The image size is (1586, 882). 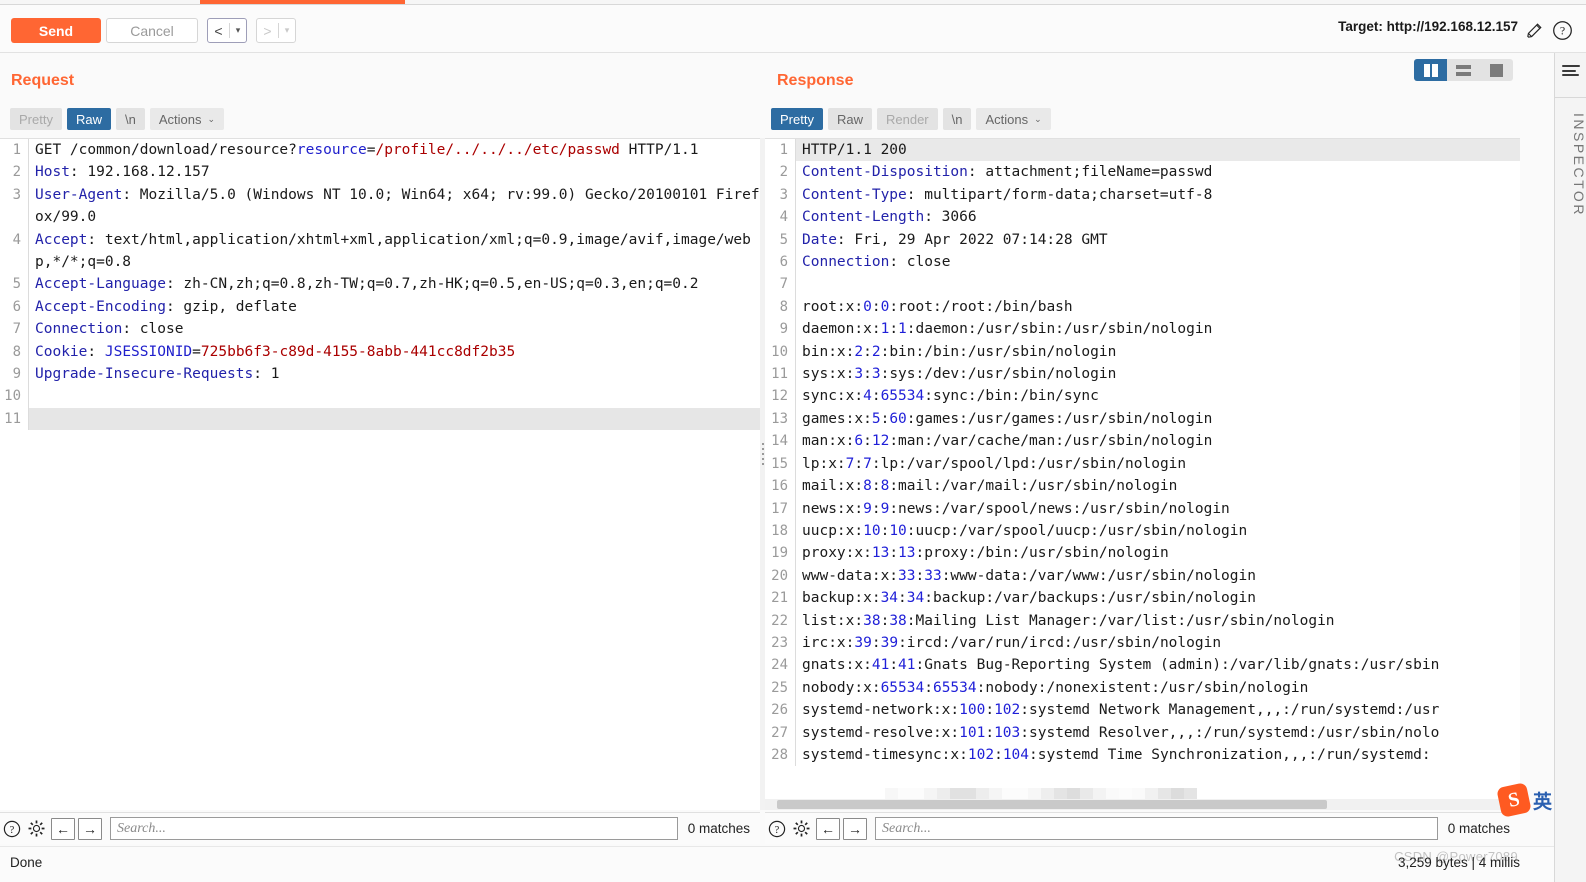 I want to click on request-line: 2 Host: 192.168.12.157, so click(x=380, y=172).